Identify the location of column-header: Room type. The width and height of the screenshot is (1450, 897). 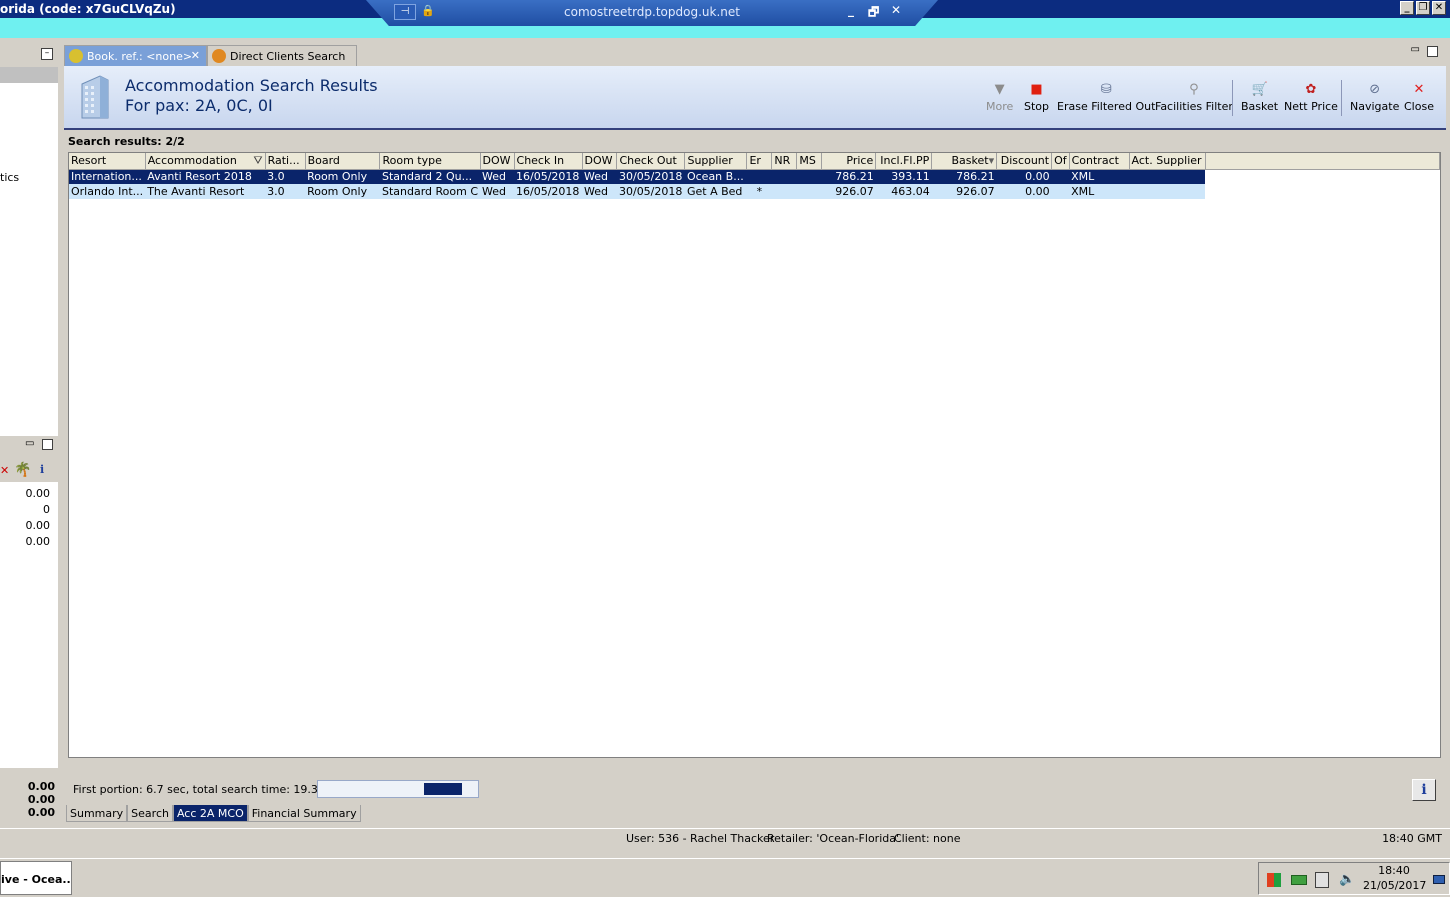
(430, 161).